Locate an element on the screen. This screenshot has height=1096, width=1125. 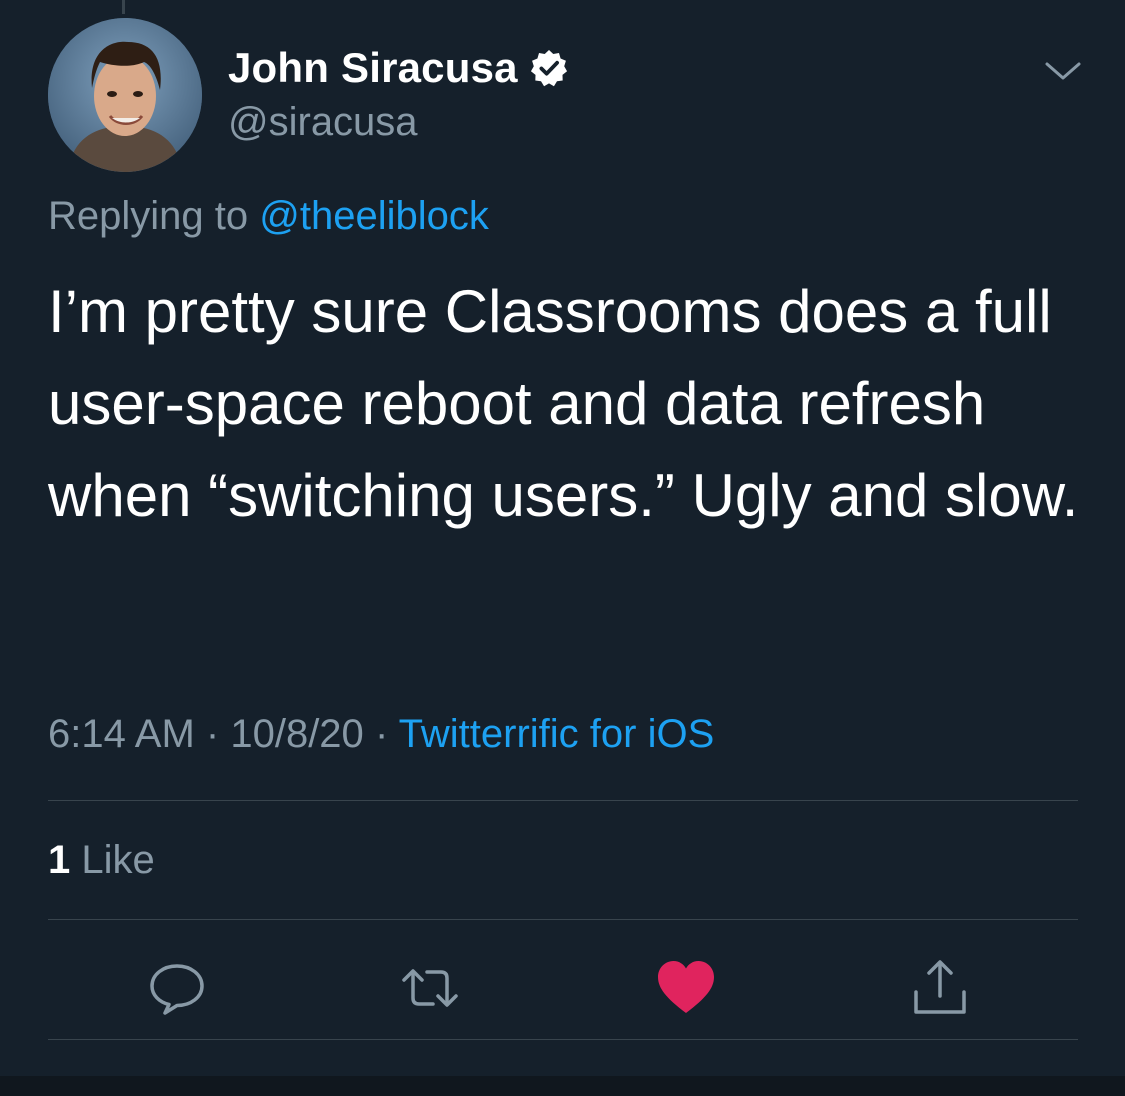
tweet-time: 6:14 AM is located at coordinates (121, 734).